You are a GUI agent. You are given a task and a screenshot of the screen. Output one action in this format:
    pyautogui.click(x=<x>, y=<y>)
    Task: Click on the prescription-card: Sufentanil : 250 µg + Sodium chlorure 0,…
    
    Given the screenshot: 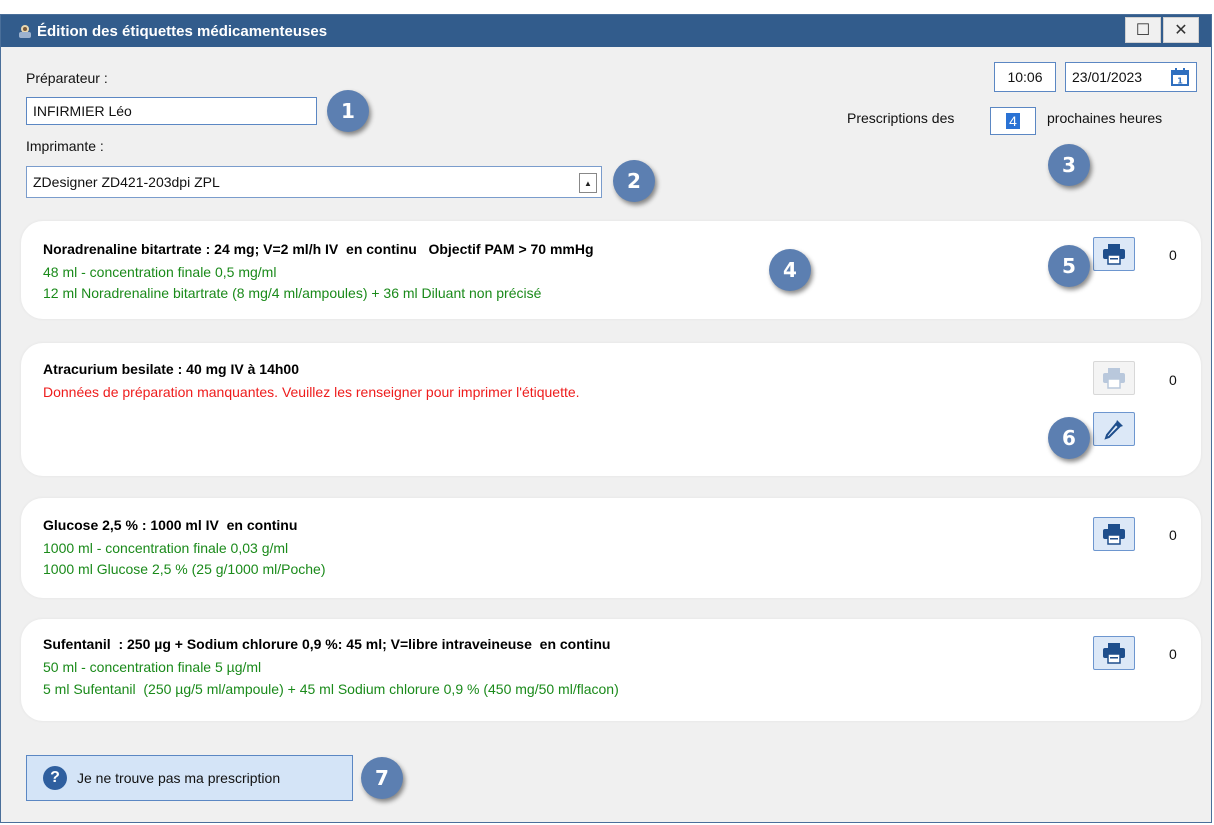 What is the action you would take?
    pyautogui.click(x=611, y=670)
    